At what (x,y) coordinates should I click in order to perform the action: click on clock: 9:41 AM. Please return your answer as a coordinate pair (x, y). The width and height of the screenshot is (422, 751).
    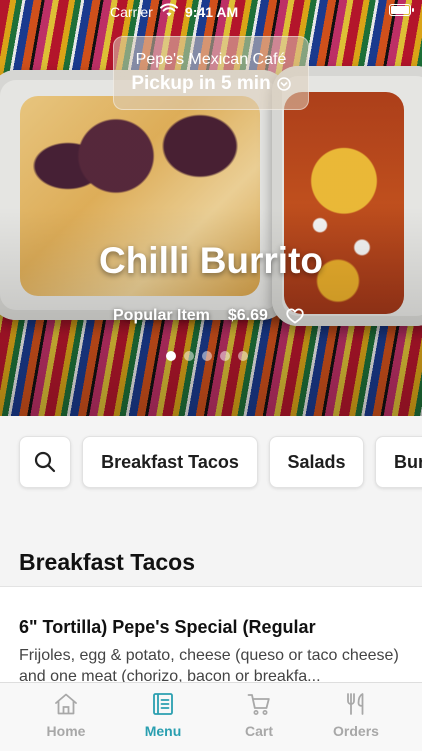
    Looking at the image, I should click on (212, 12).